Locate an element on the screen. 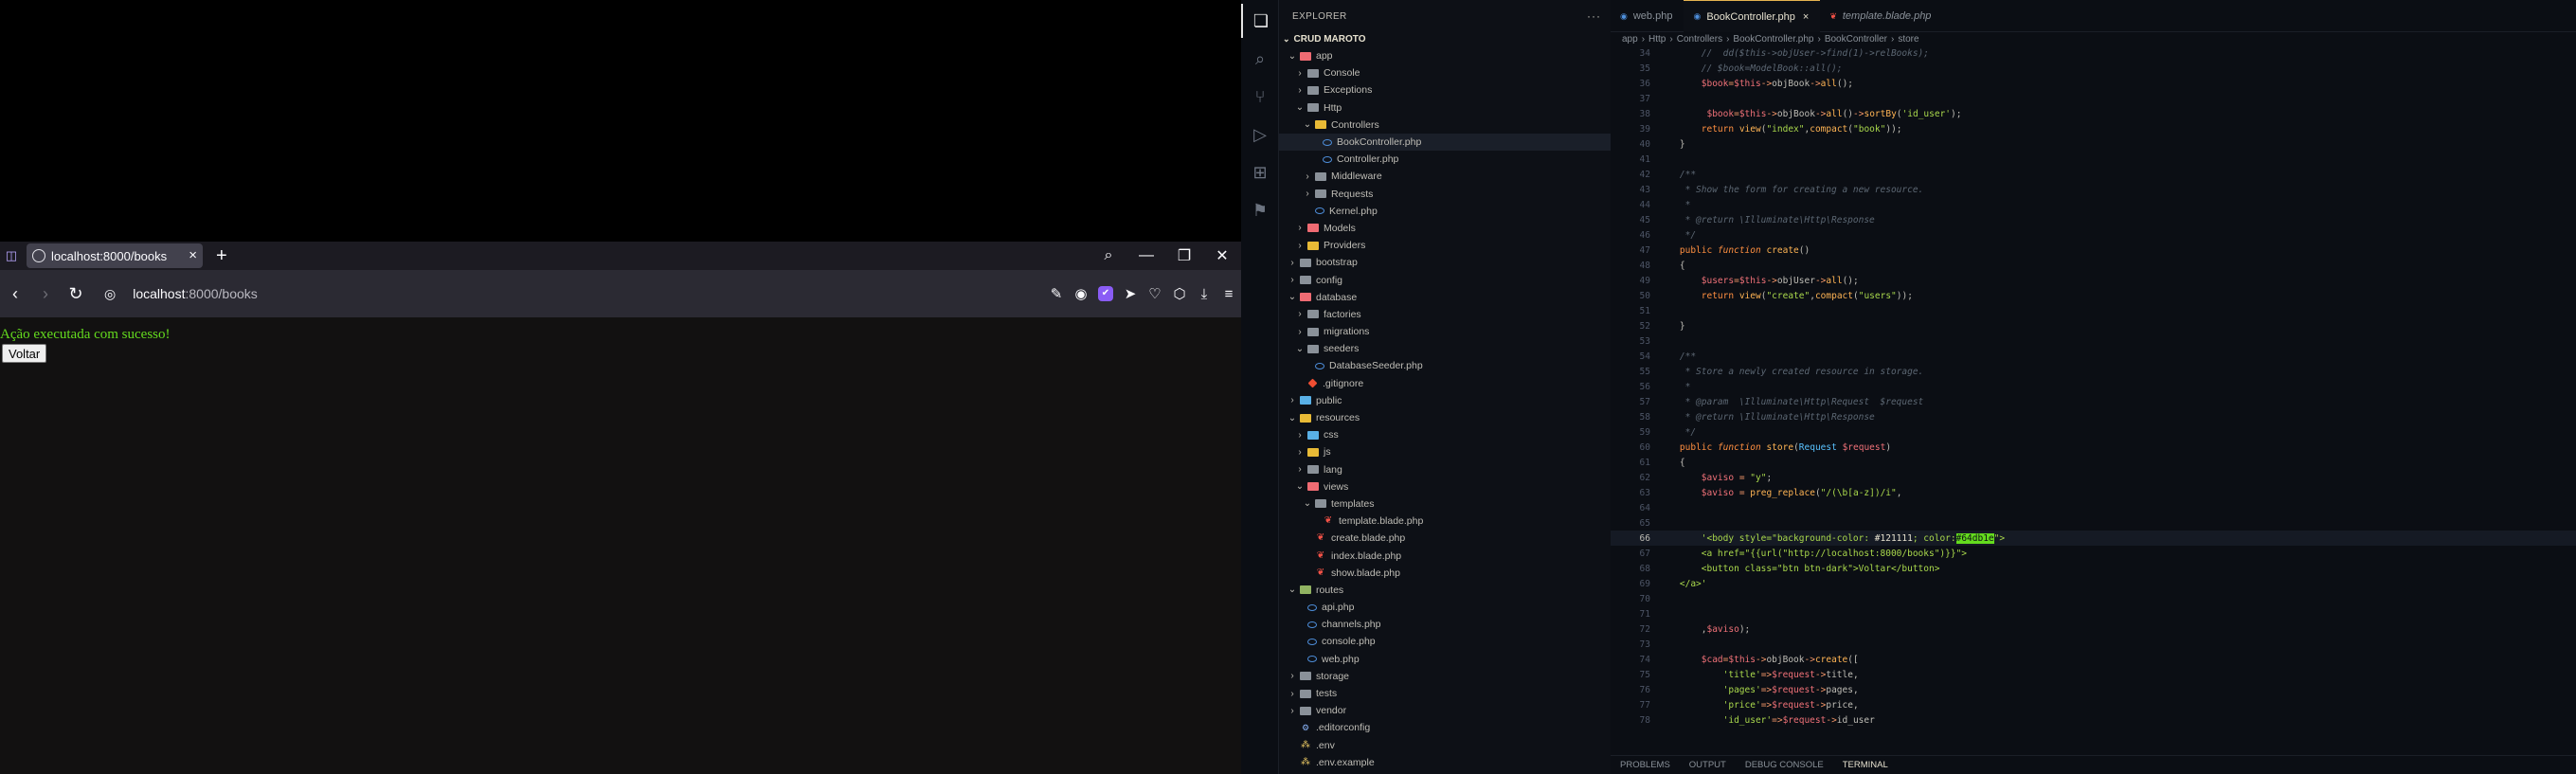  edit-icon: ✎ is located at coordinates (1056, 293).